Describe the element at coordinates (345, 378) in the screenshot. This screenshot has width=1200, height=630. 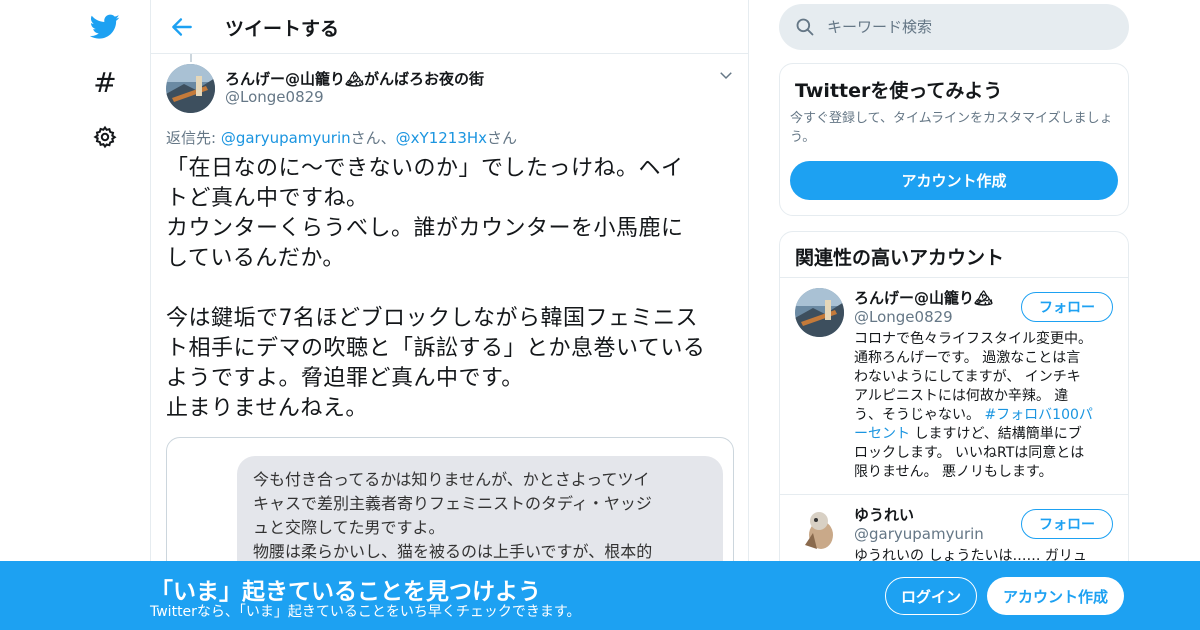
I see `tweet-line: ようですよ。脅迫罪ど真ん中です。` at that location.